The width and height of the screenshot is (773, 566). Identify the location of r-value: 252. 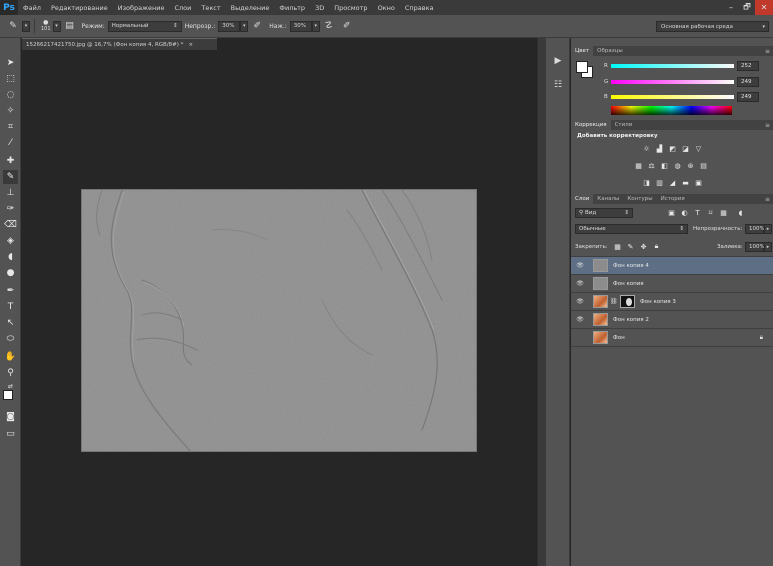
(748, 66).